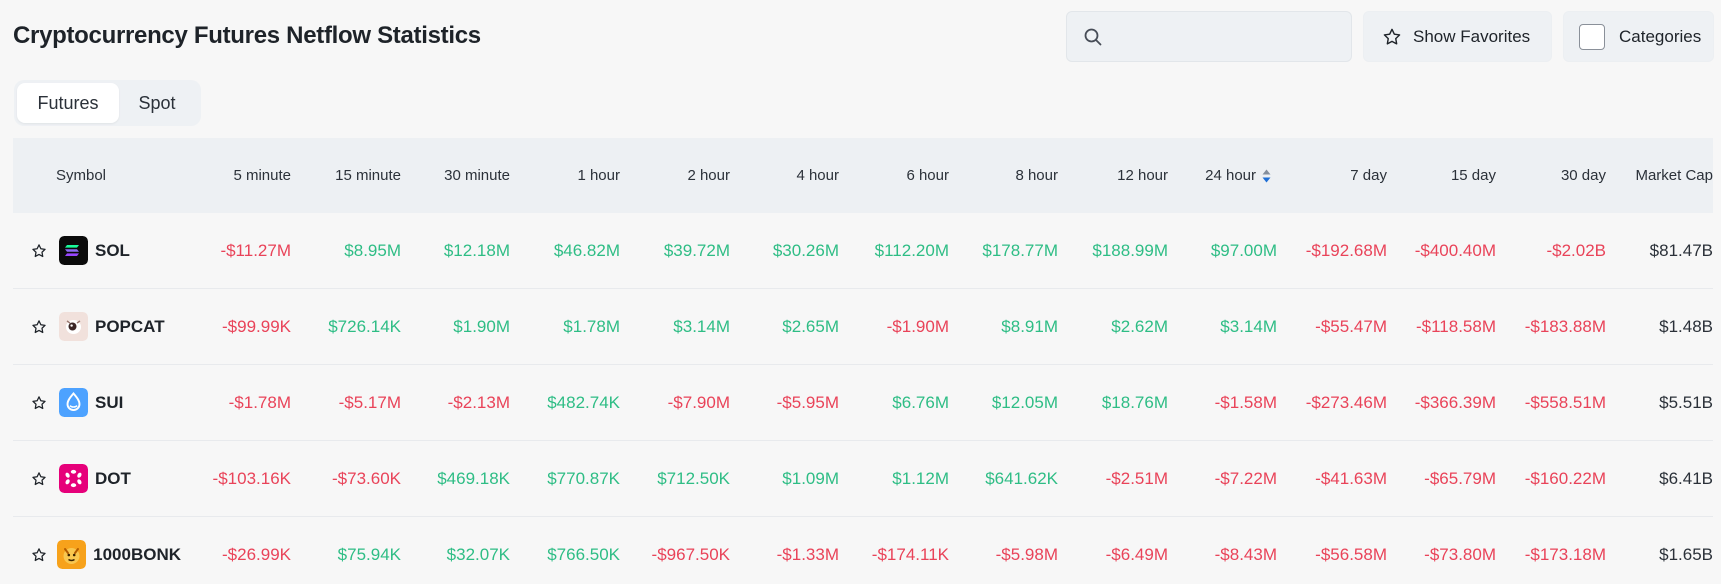 This screenshot has width=1721, height=584. Describe the element at coordinates (1346, 250) in the screenshot. I see `netflow-value: -$192.68M` at that location.